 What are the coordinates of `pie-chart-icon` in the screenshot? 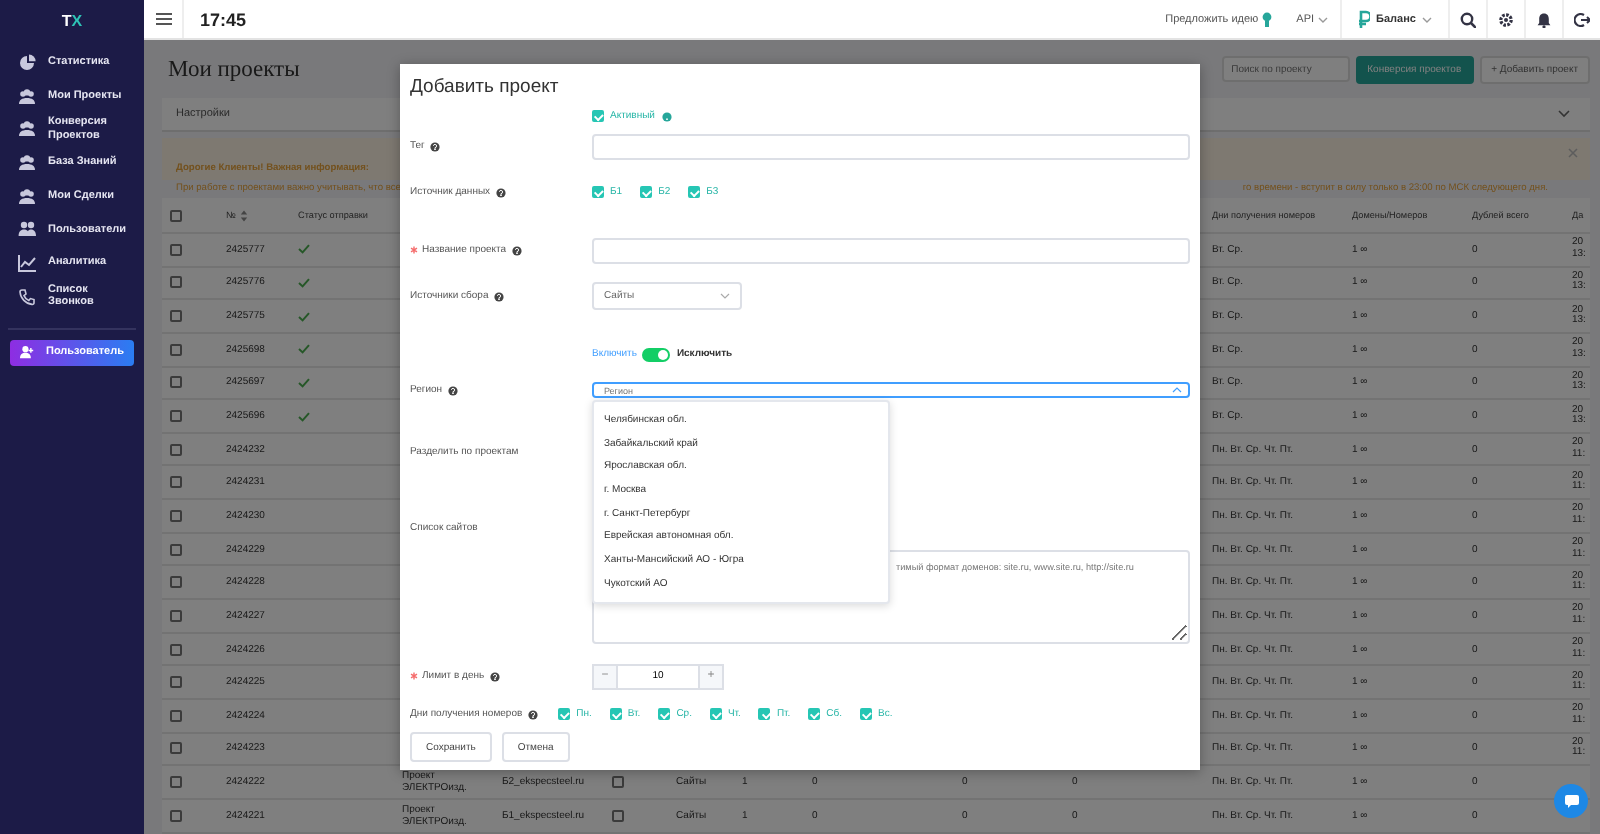 It's located at (27, 62).